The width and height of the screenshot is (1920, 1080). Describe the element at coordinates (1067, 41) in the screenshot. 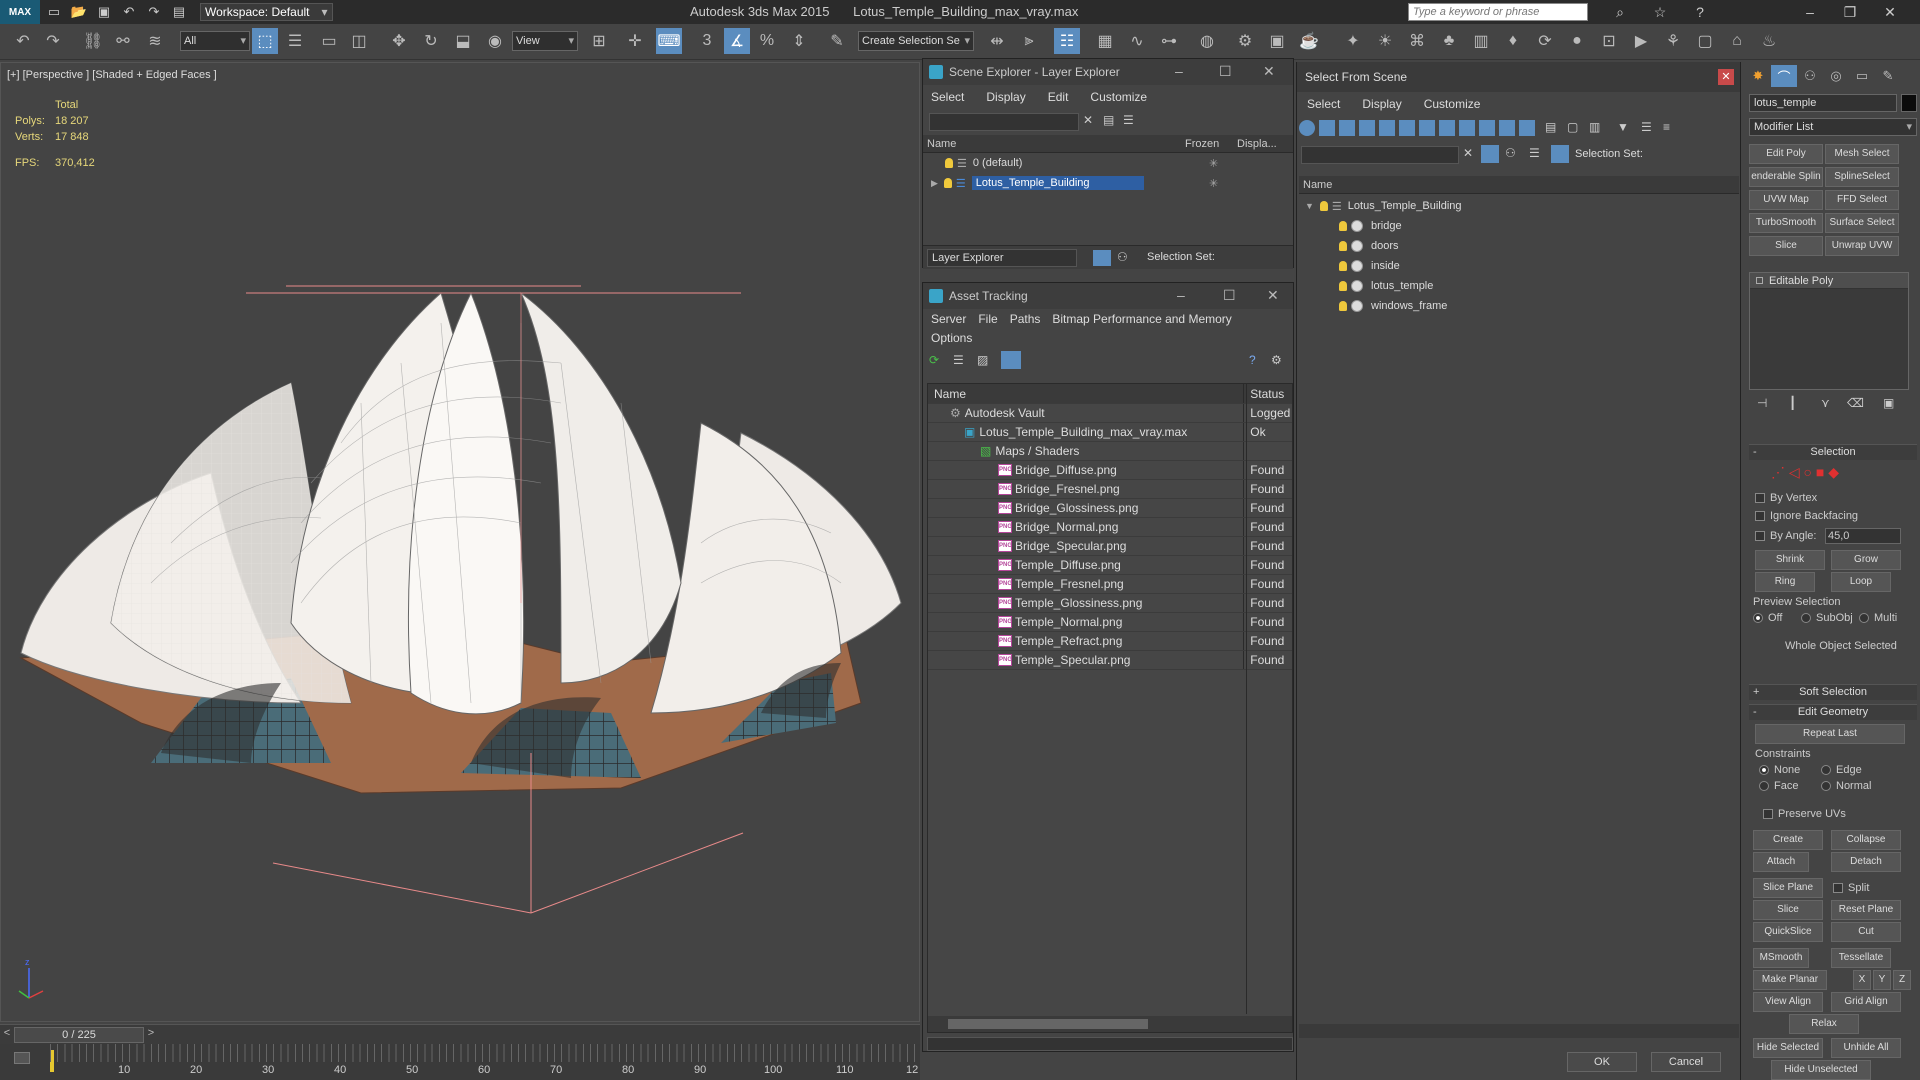

I see `layer-explorer-icon: ☷` at that location.